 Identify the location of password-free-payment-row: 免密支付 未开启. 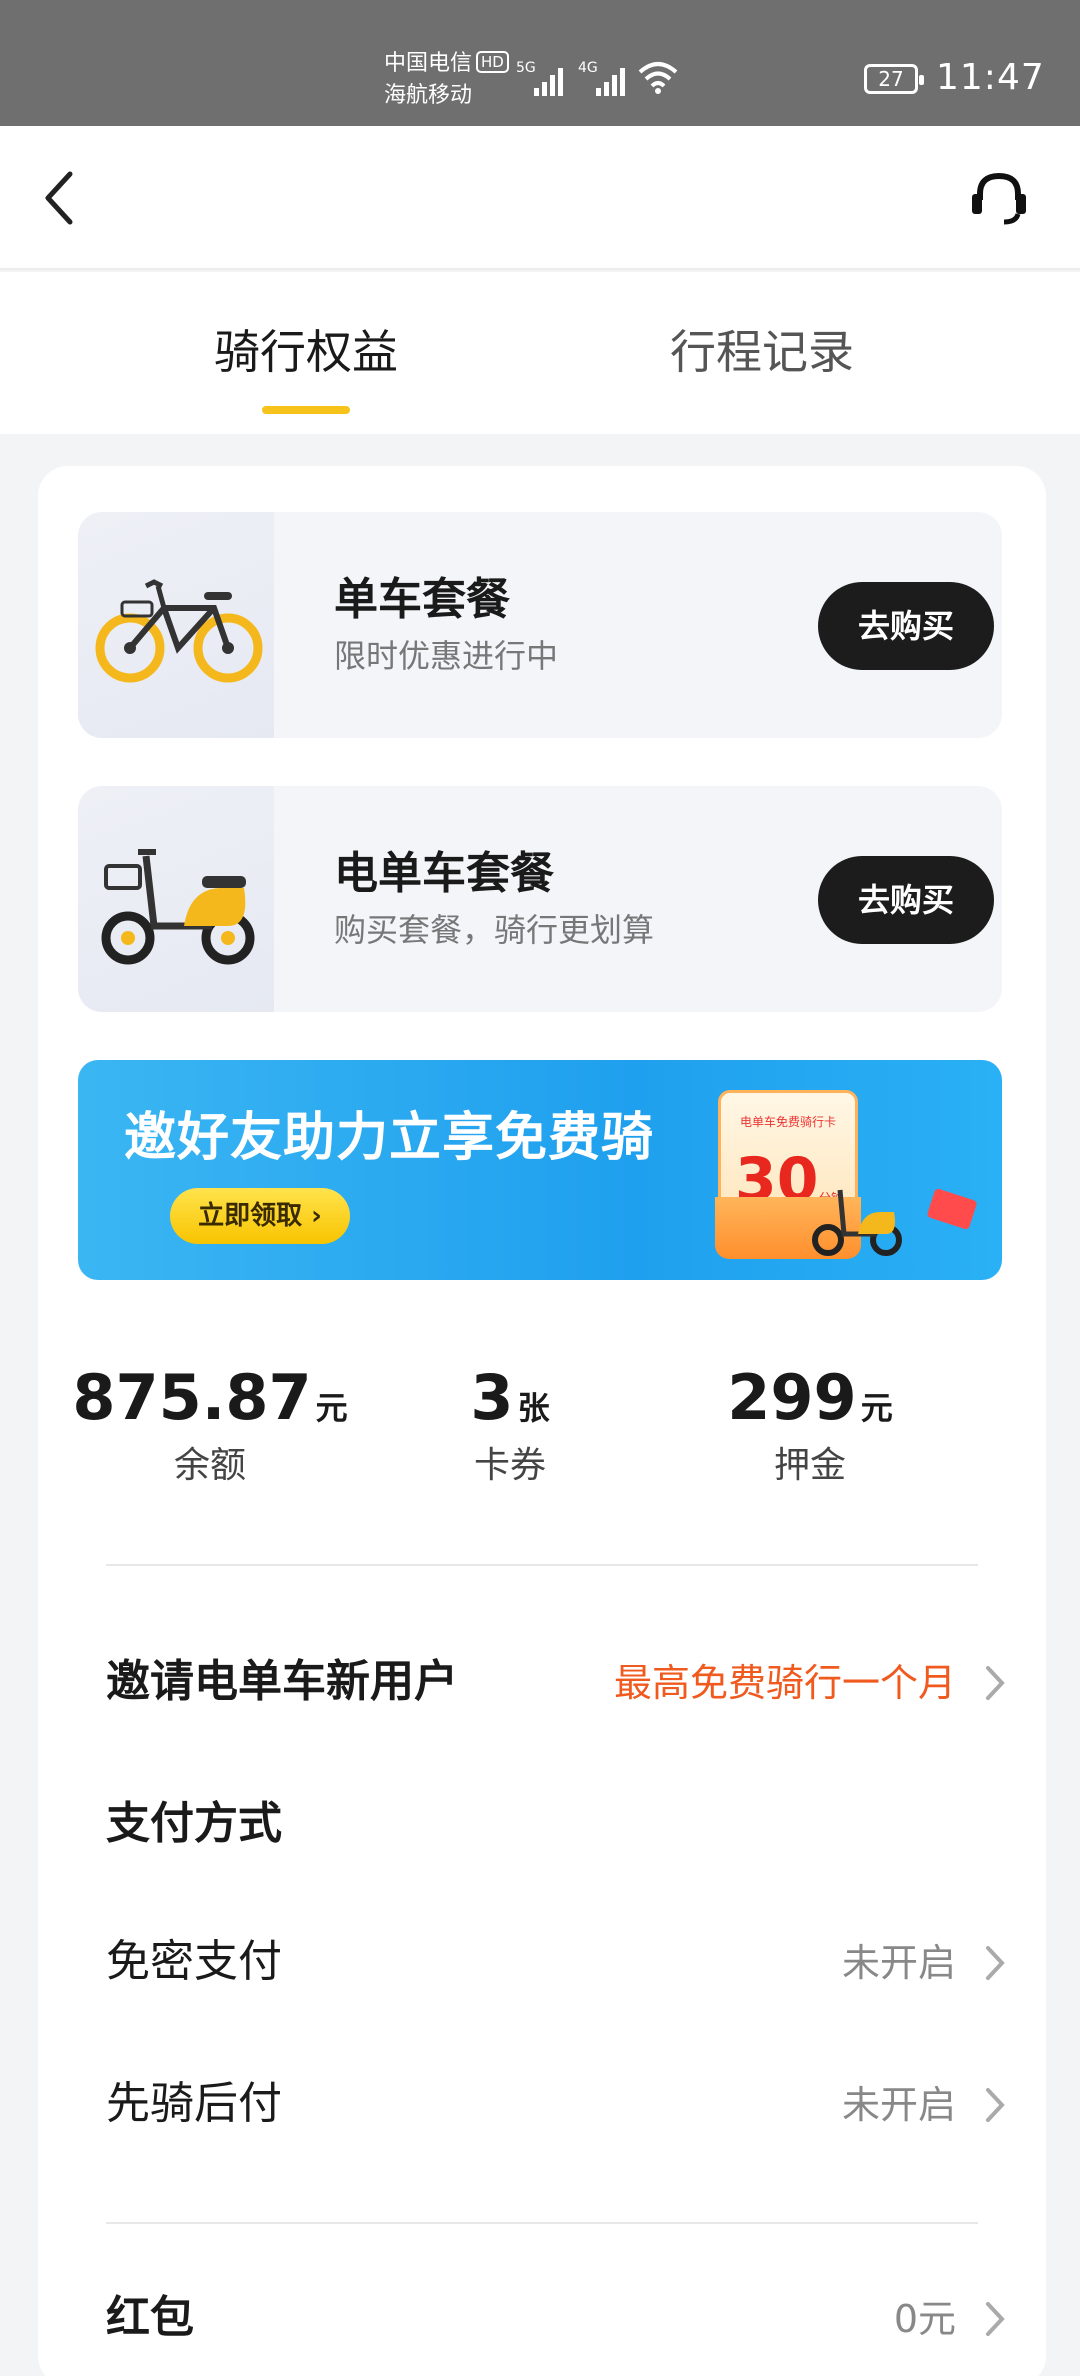
(558, 1962).